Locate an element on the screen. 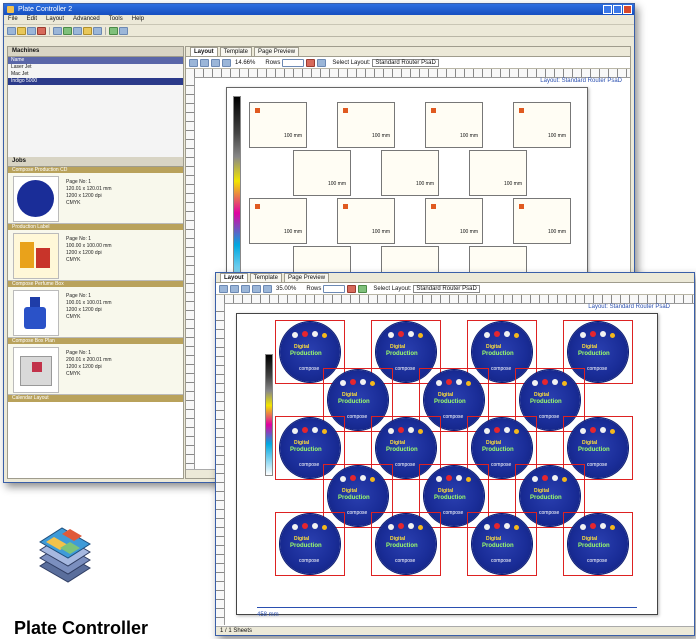 The height and width of the screenshot is (639, 696). vertical-ruler is located at coordinates (220, 464).